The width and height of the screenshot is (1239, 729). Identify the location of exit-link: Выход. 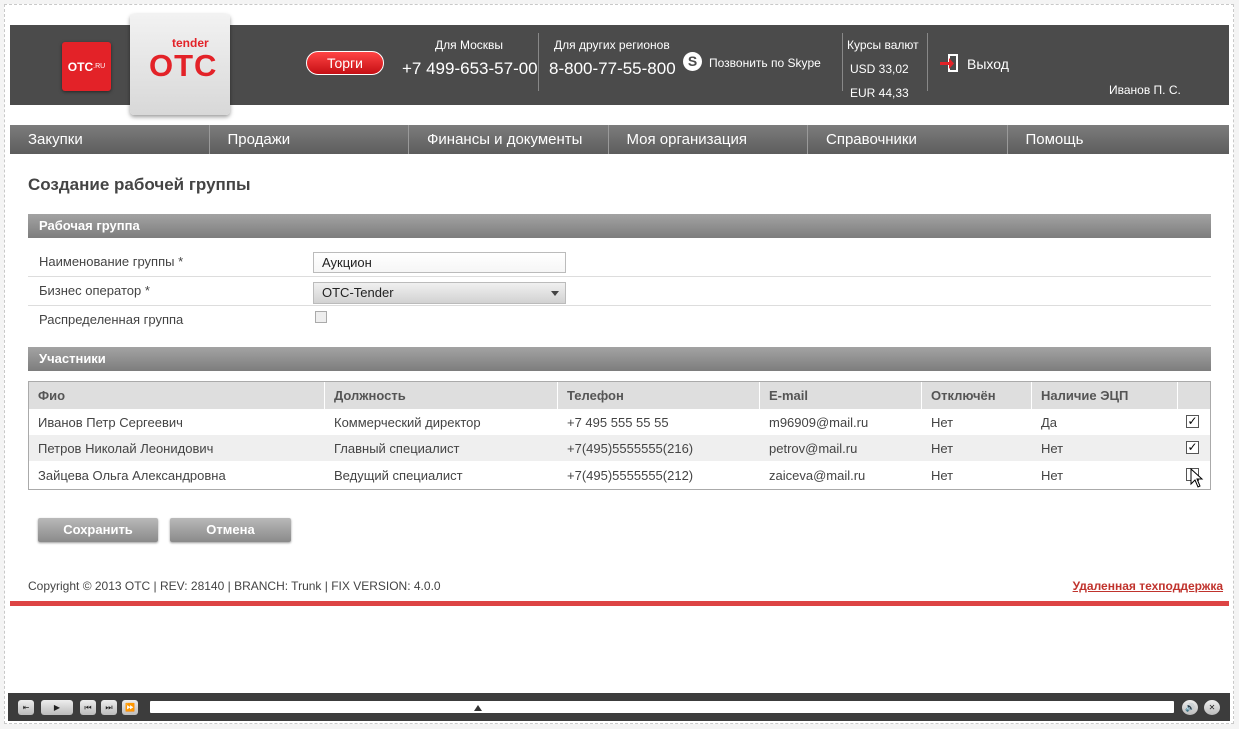
(988, 64).